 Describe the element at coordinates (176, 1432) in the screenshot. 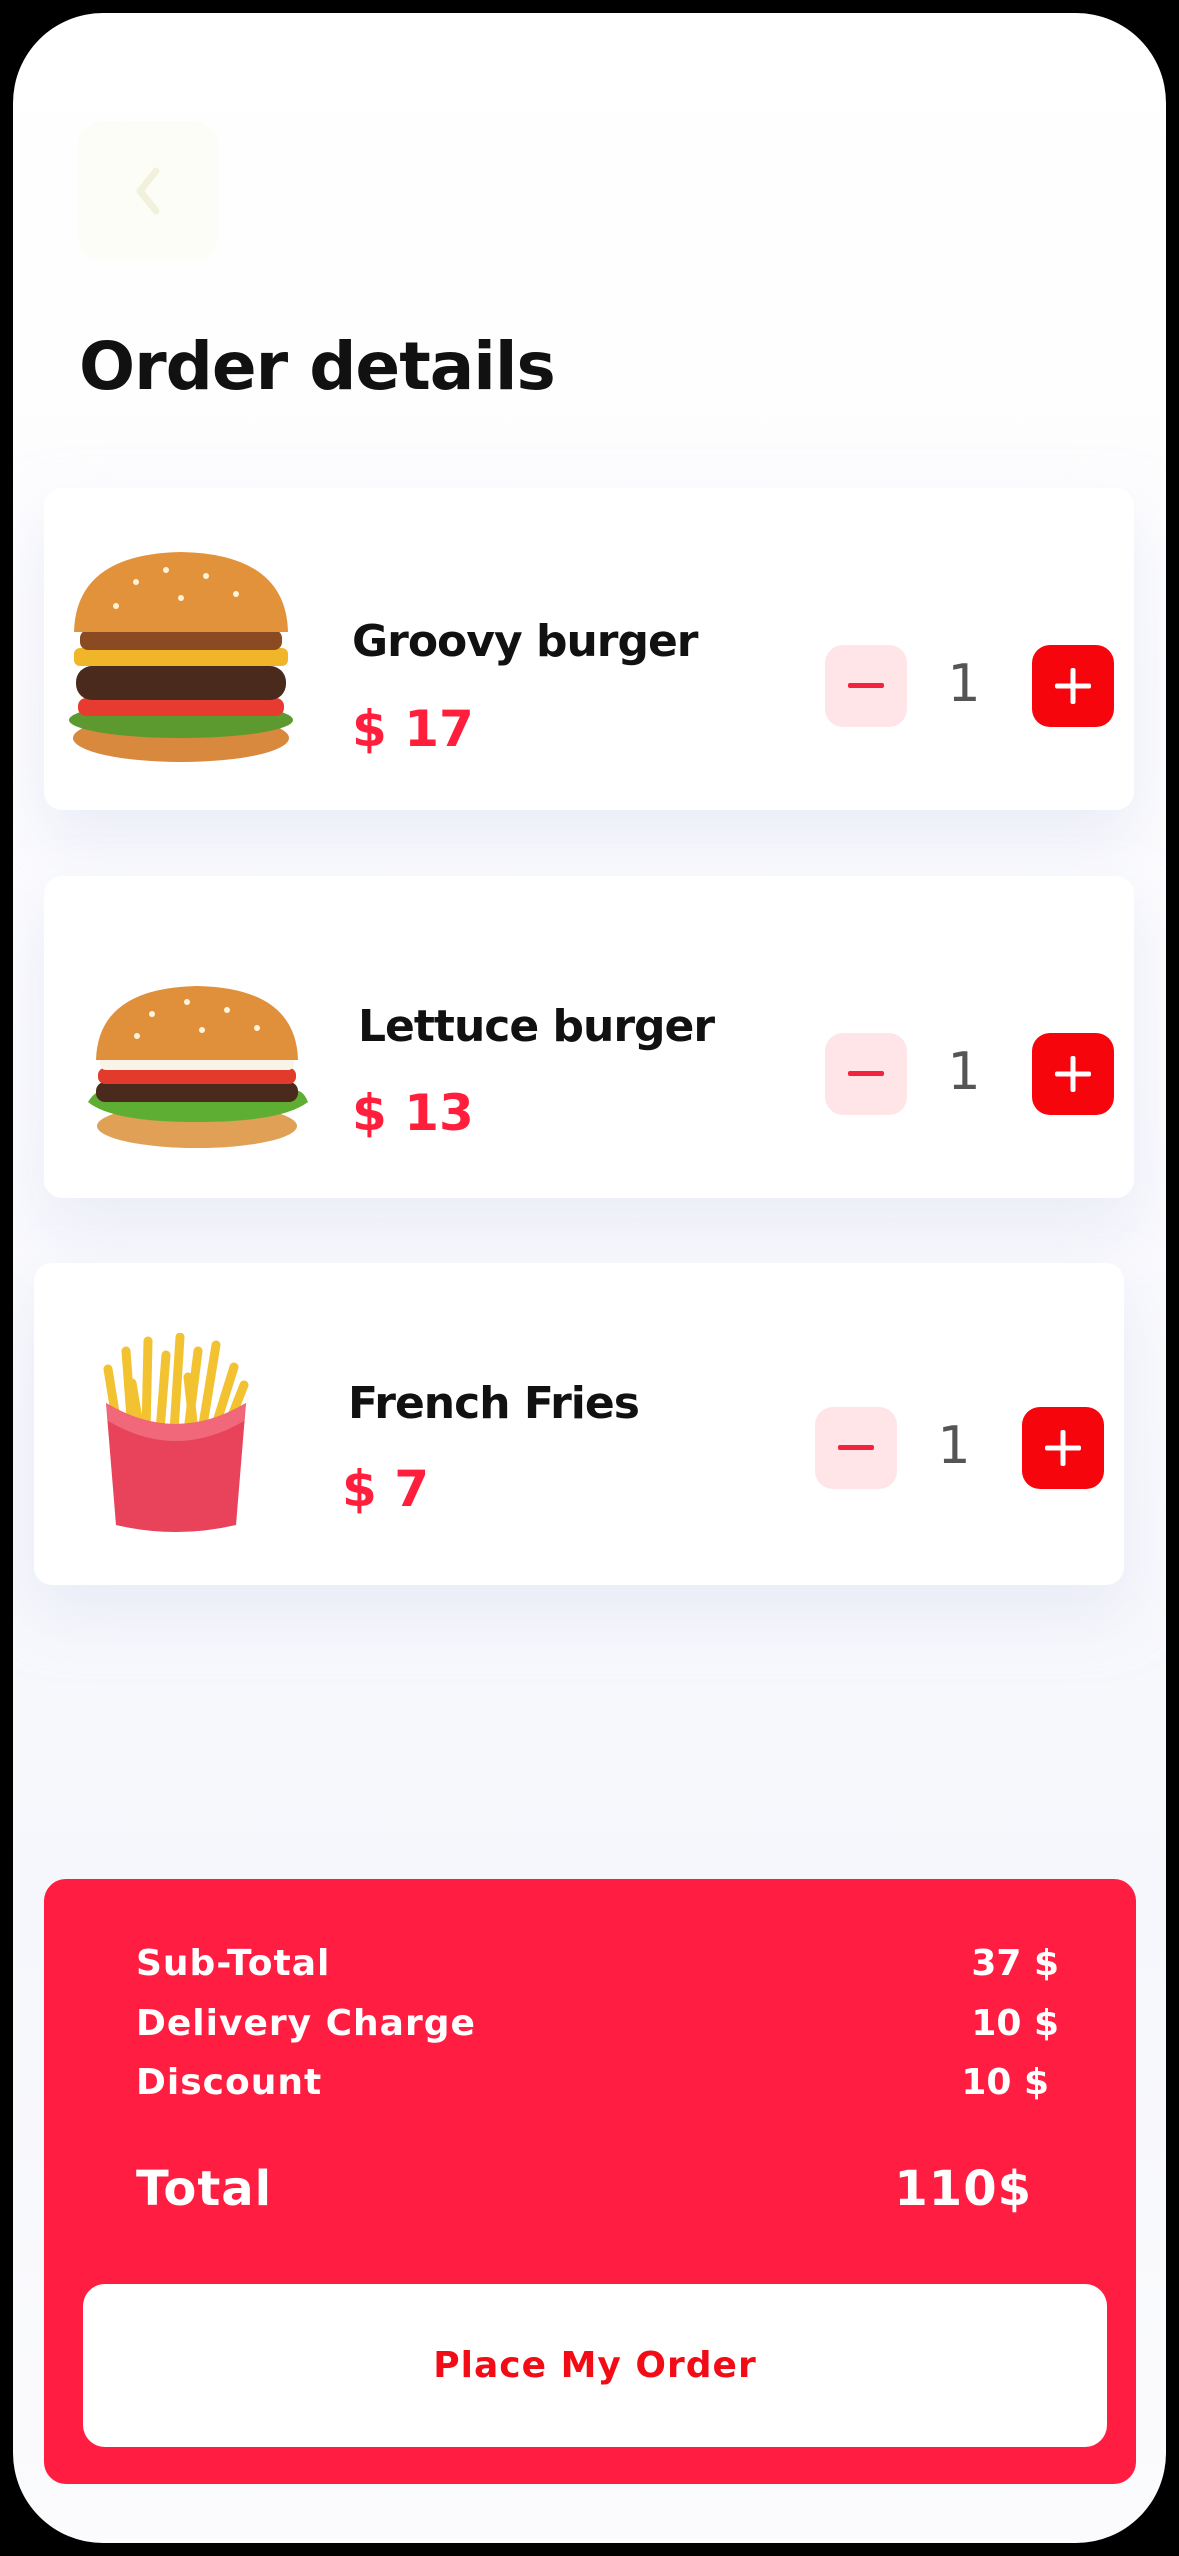

I see `fries-image` at that location.